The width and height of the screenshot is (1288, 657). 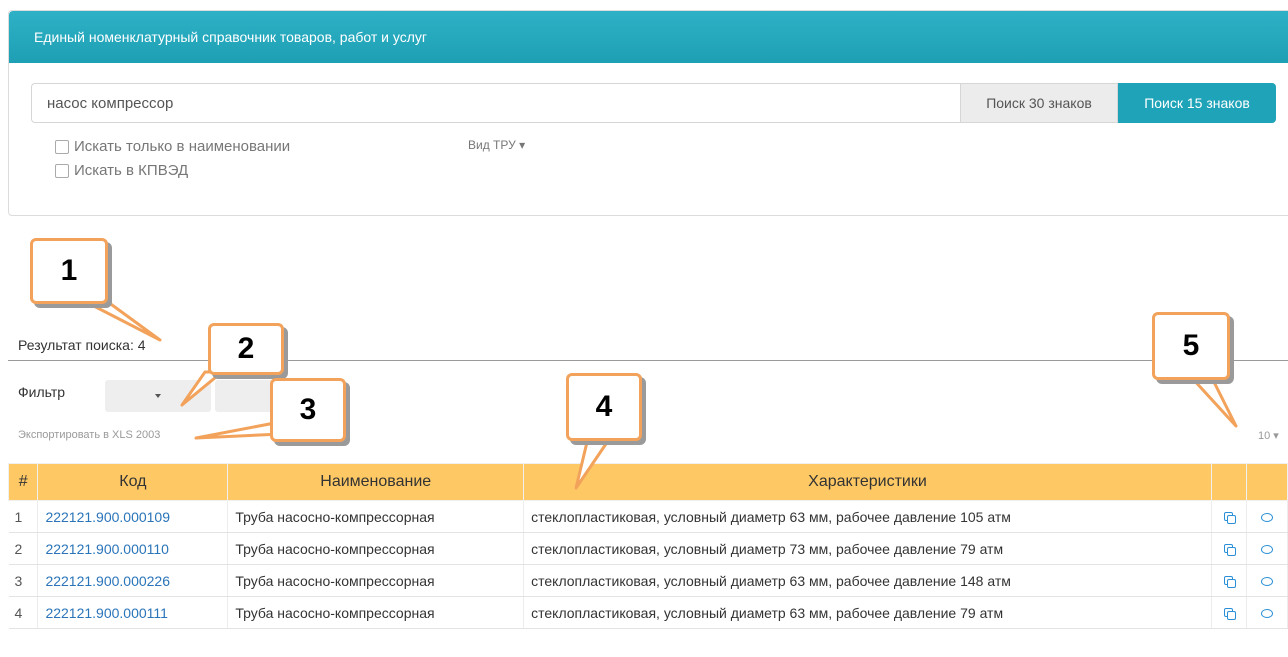 I want to click on search-kpved-checkbox: Искать в КПВЭД, so click(x=121, y=170).